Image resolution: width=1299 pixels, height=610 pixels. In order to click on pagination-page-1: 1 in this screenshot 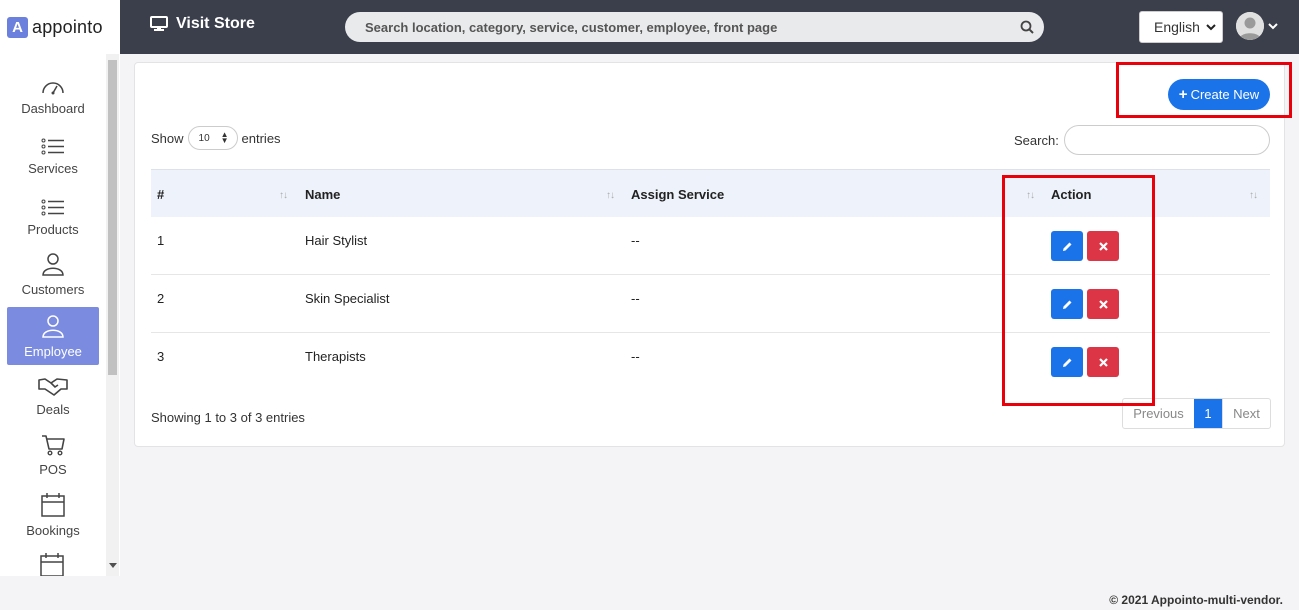, I will do `click(1208, 413)`.